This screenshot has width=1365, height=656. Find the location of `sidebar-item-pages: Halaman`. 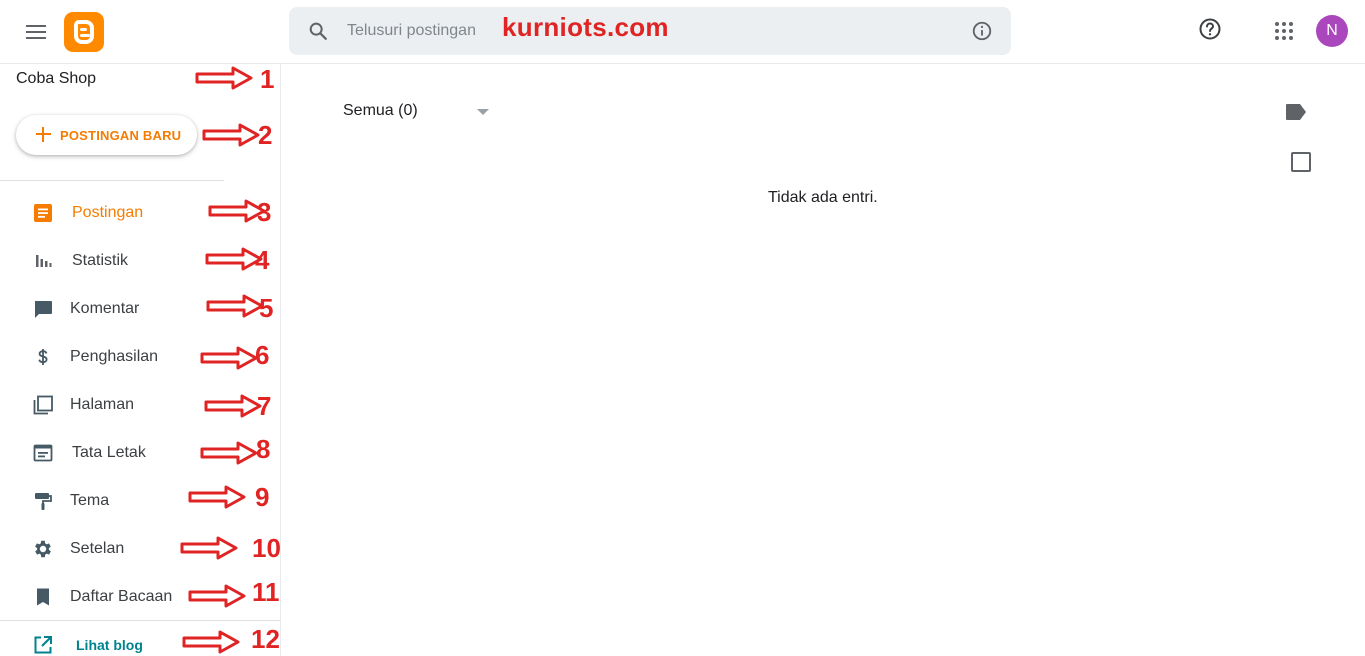

sidebar-item-pages: Halaman is located at coordinates (115, 404).